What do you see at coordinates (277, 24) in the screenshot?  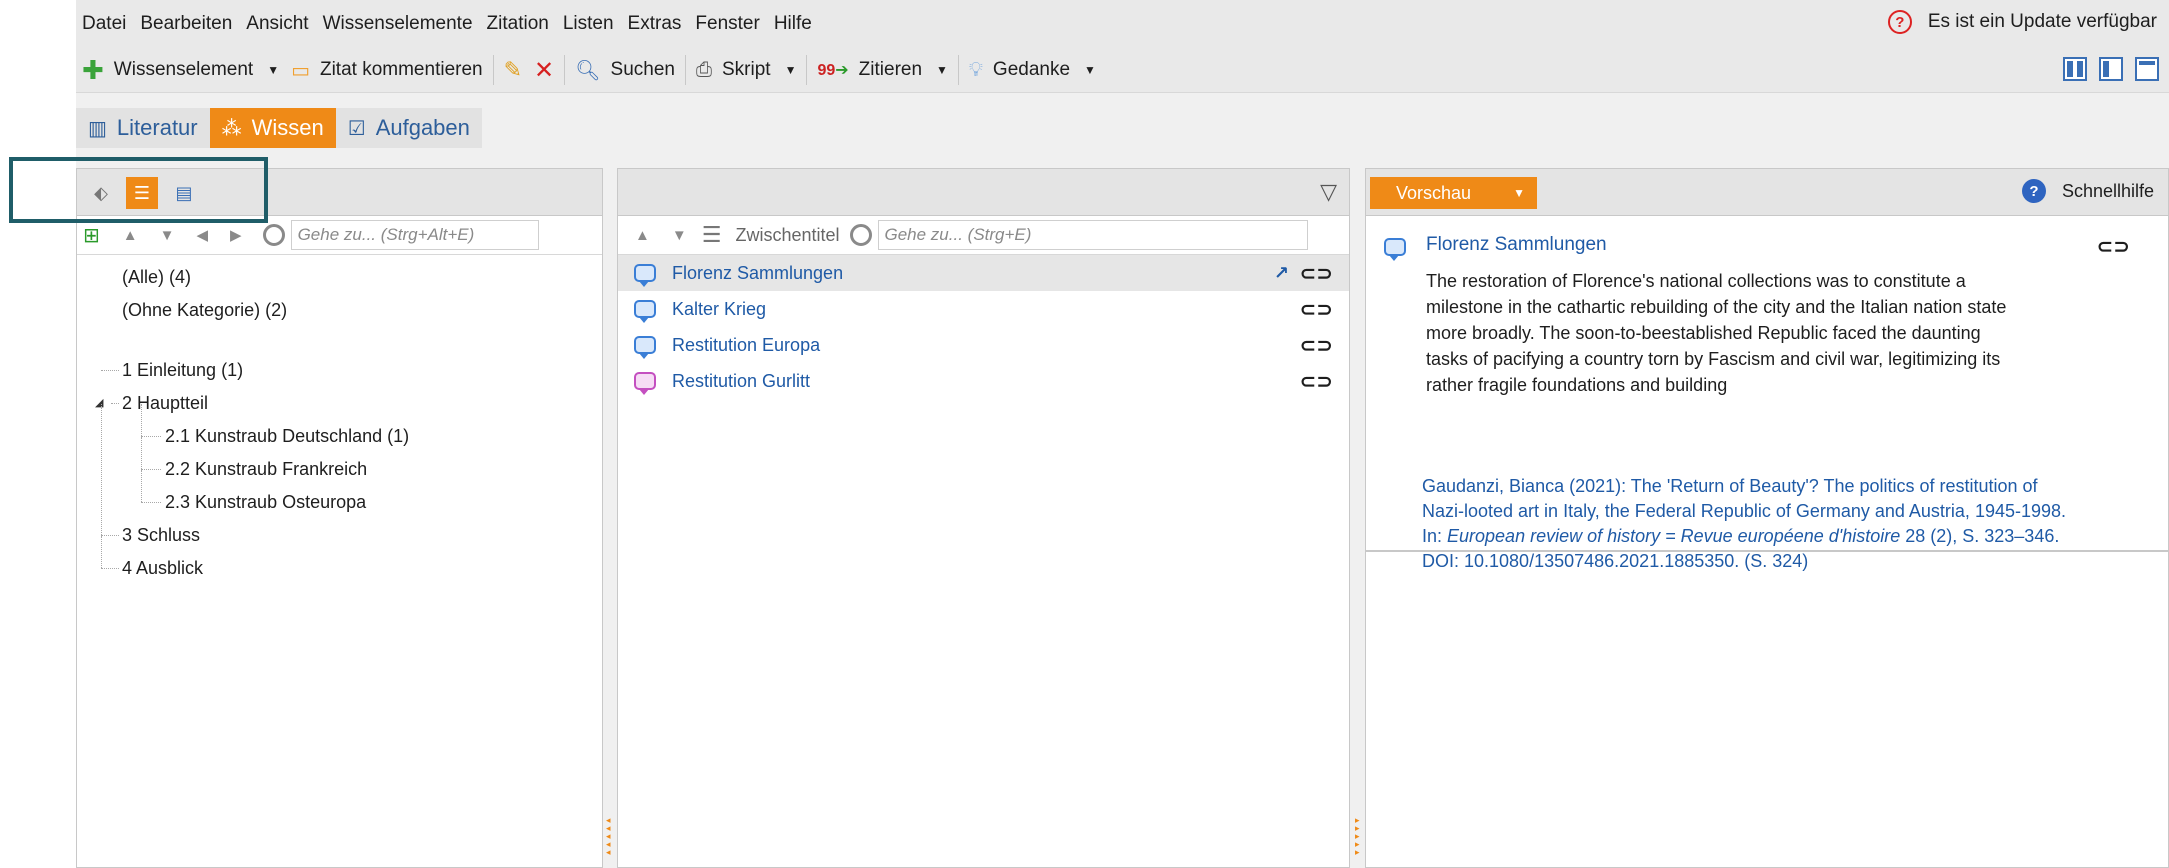 I see `menu-ansicht: Ansicht` at bounding box center [277, 24].